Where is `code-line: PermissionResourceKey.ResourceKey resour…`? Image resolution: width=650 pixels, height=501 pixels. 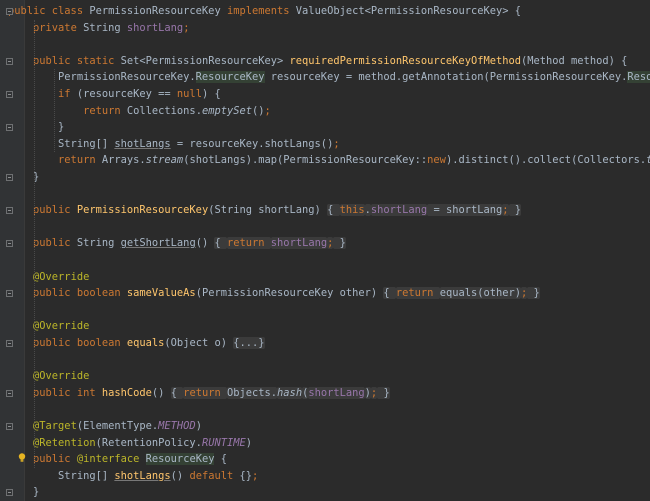 code-line: PermissionResourceKey.ResourceKey resour… is located at coordinates (329, 77).